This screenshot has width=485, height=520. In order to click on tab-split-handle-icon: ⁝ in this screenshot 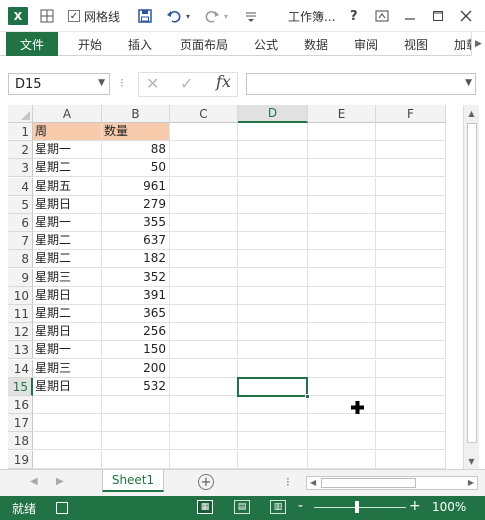, I will do `click(288, 482)`.